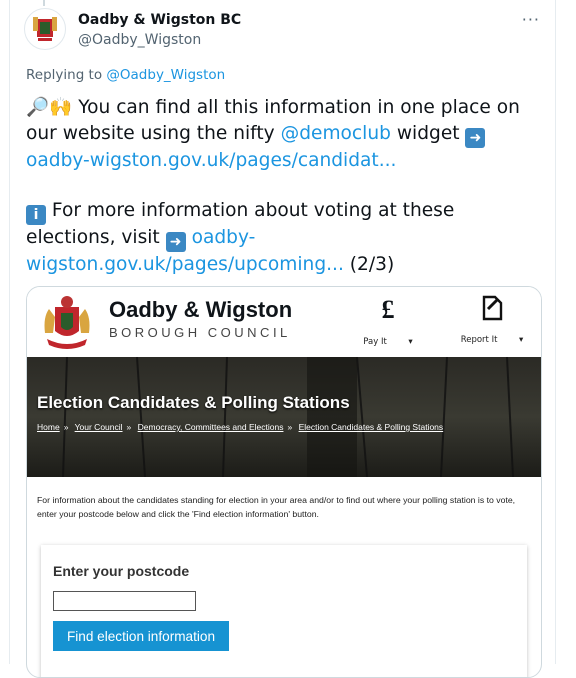  I want to click on breadcrumb-your-council: Your Council, so click(99, 427).